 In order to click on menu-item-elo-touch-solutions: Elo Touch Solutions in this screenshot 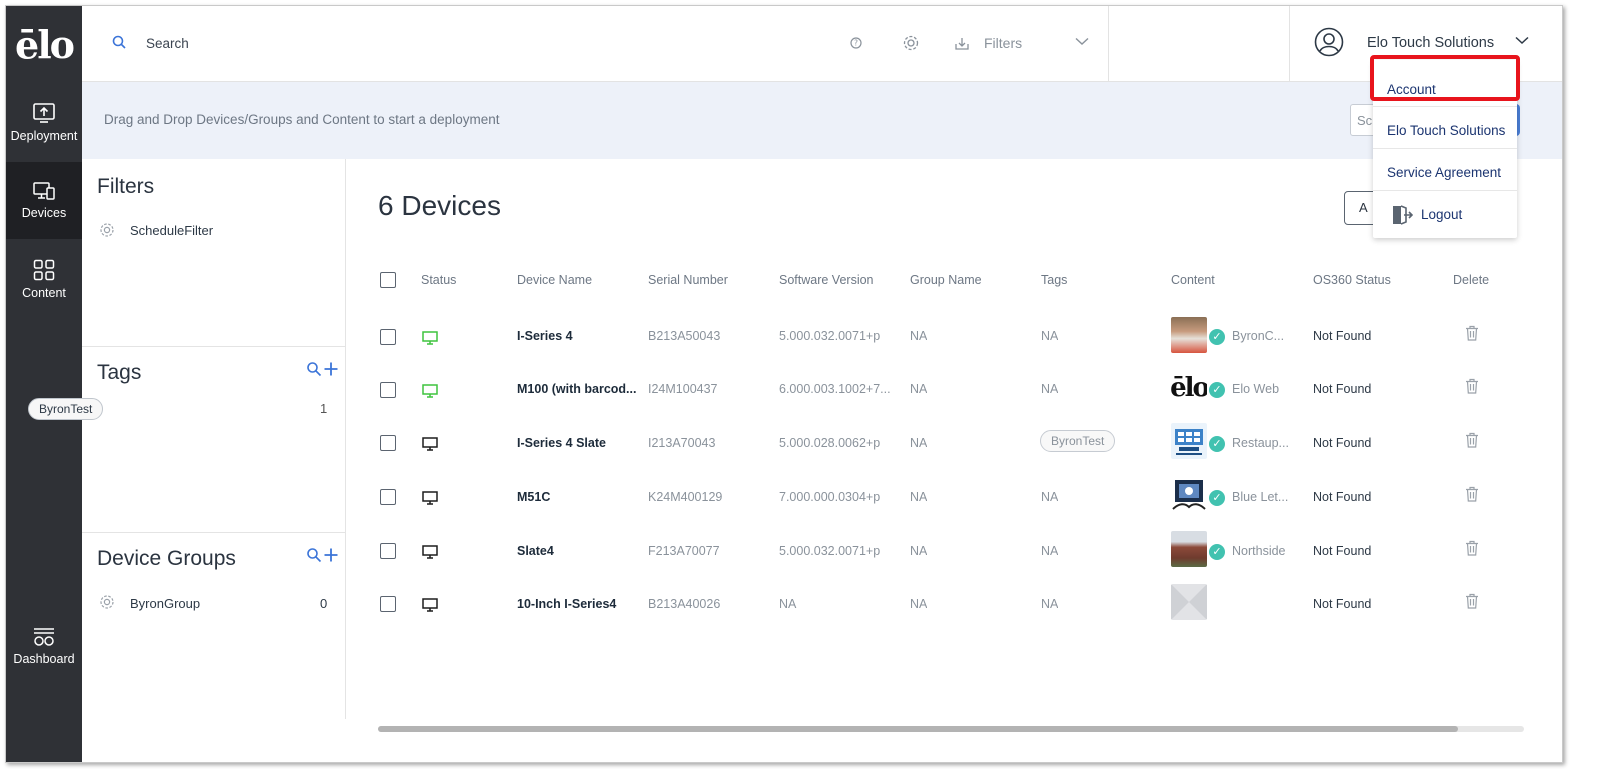, I will do `click(1445, 130)`.